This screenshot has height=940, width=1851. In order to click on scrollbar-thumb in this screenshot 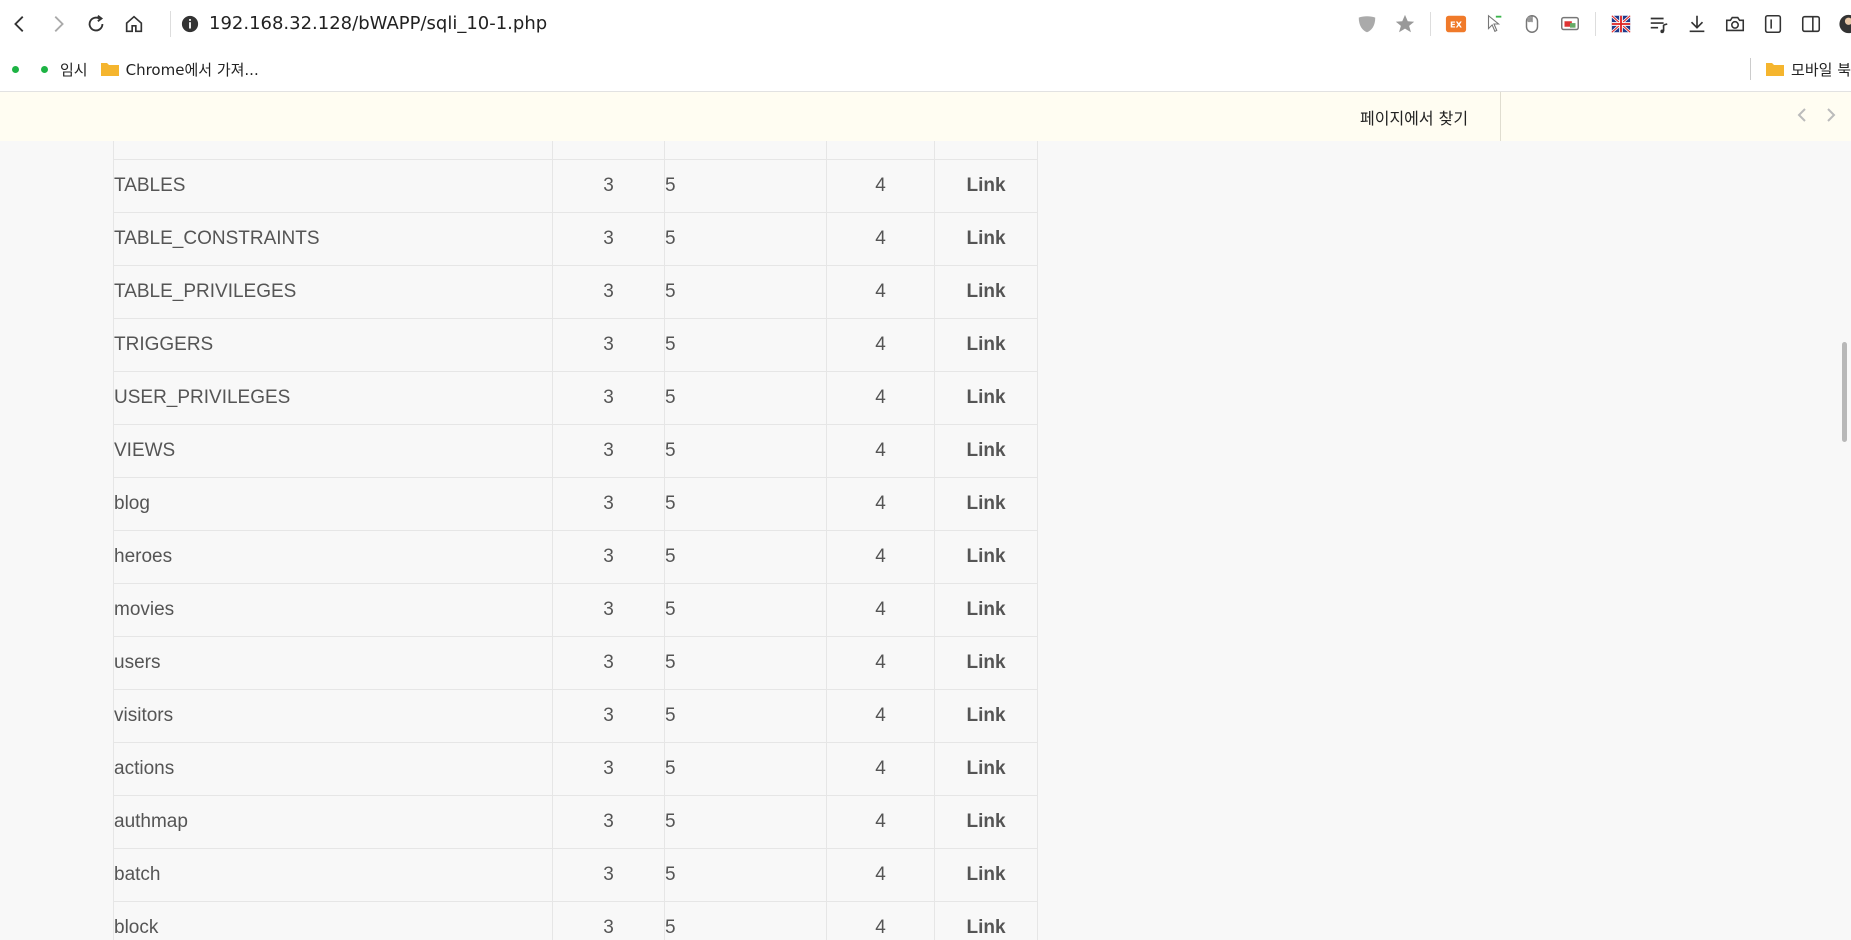, I will do `click(1844, 392)`.